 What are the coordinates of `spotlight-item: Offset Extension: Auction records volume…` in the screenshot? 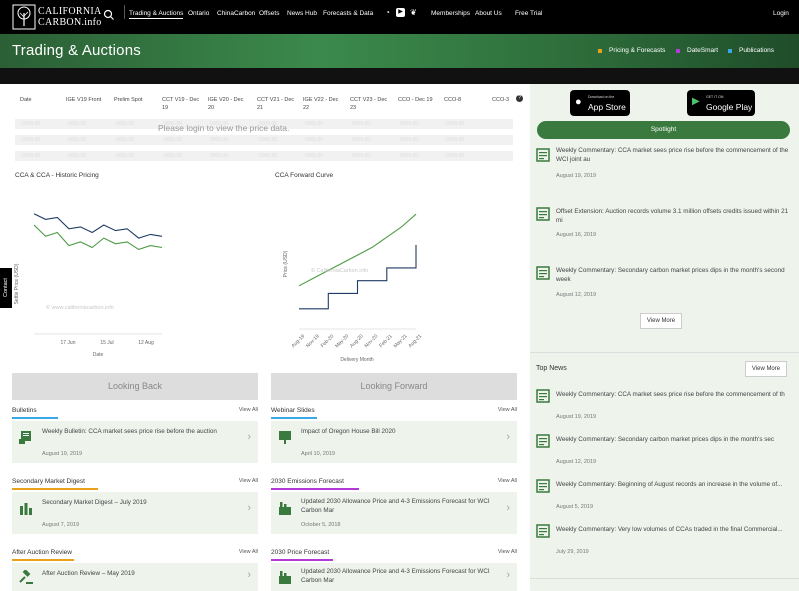 It's located at (664, 226).